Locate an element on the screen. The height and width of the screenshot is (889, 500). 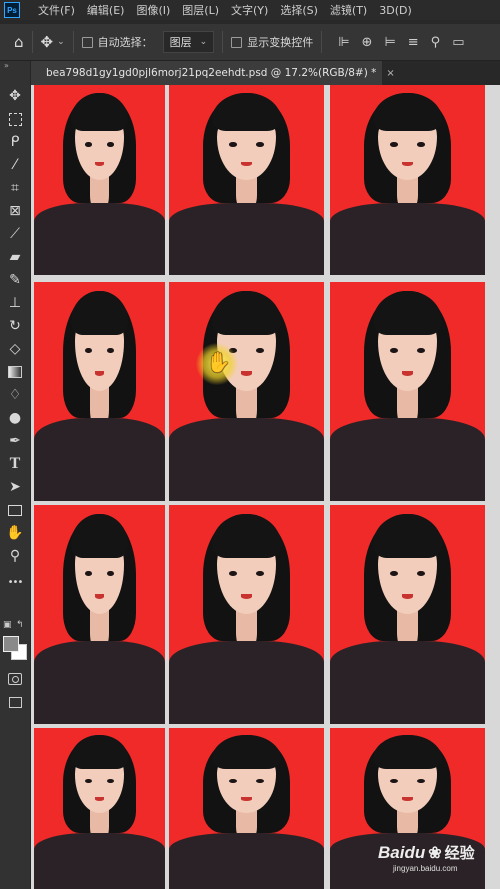
distribute-icon: ≡ is located at coordinates (413, 42).